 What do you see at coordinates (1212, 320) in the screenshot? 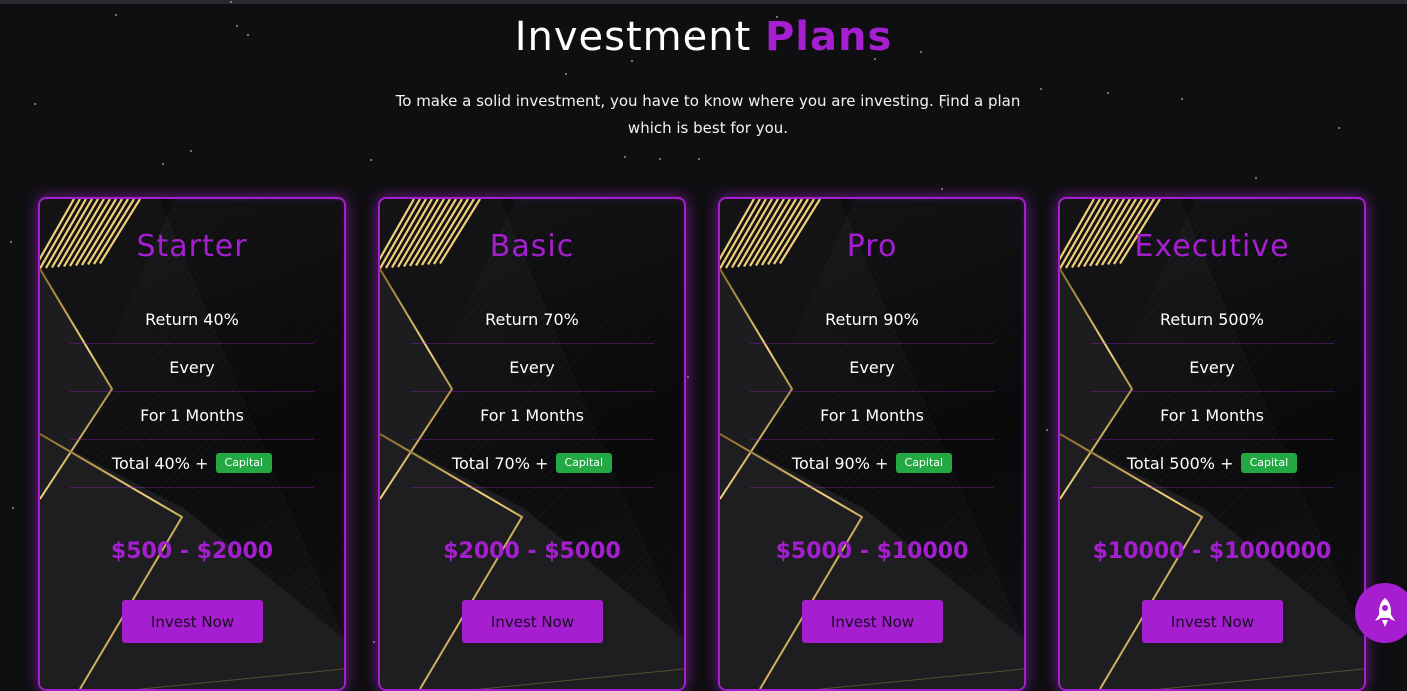
I see `plan-return: Return 500%` at bounding box center [1212, 320].